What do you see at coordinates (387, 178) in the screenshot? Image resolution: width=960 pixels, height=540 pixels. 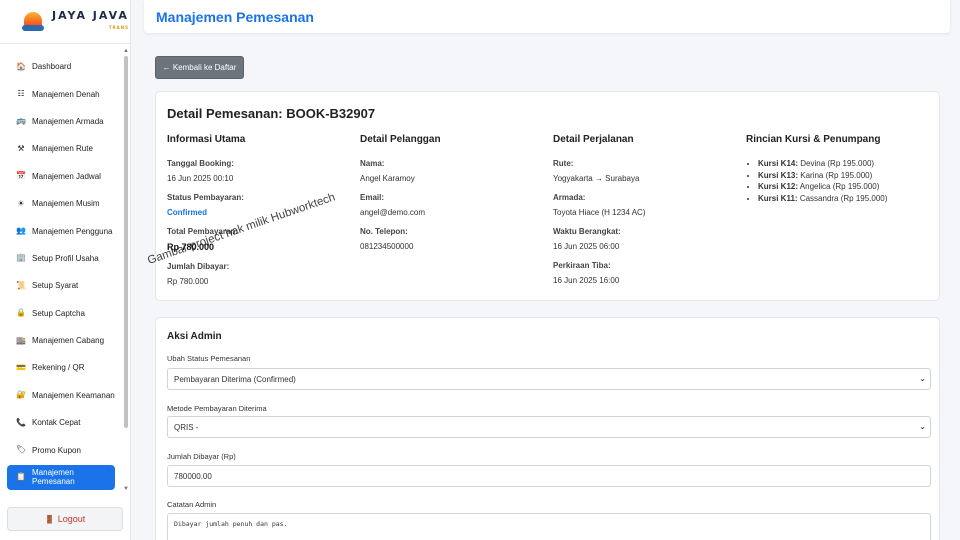 I see `customer-name-value: Angel Karamoy` at bounding box center [387, 178].